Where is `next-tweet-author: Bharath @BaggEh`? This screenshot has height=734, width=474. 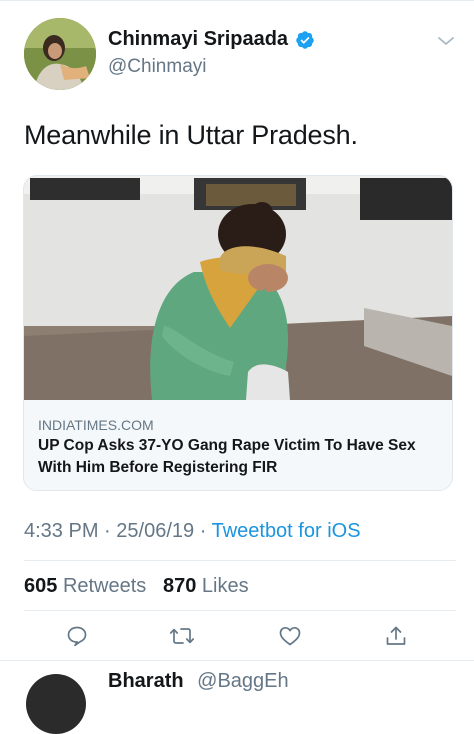 next-tweet-author: Bharath @BaggEh is located at coordinates (198, 681).